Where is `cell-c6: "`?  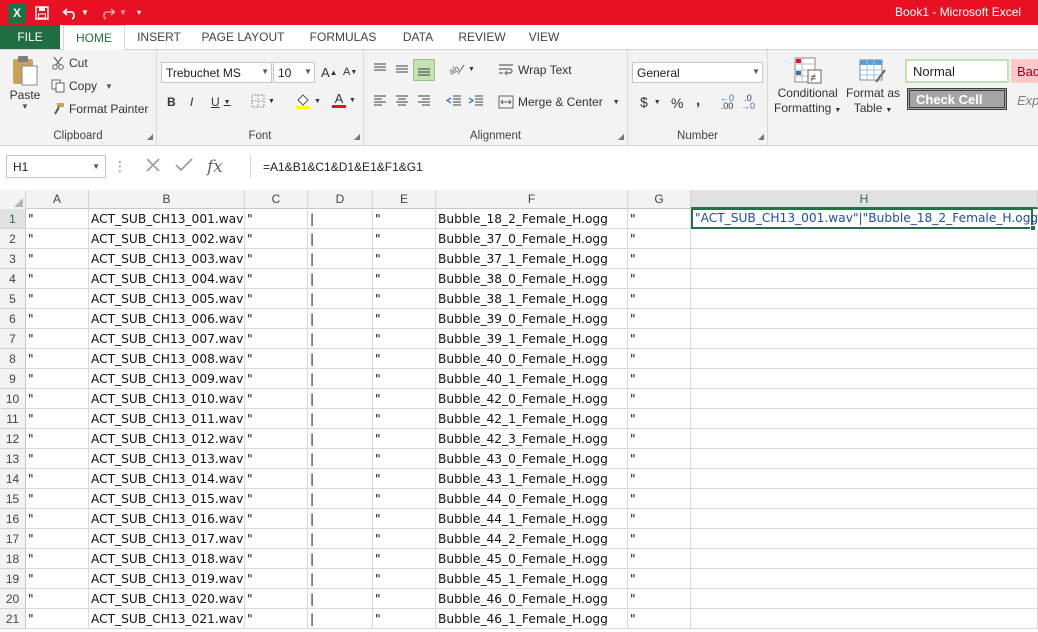
cell-c6: " is located at coordinates (276, 319).